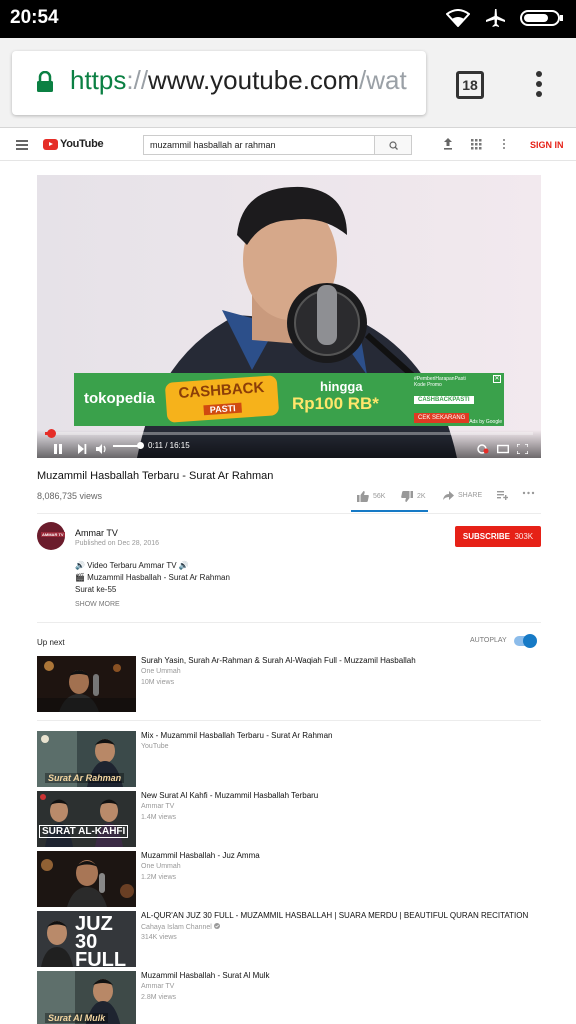  Describe the element at coordinates (51, 642) in the screenshot. I see `up-next-heading: Up next` at that location.